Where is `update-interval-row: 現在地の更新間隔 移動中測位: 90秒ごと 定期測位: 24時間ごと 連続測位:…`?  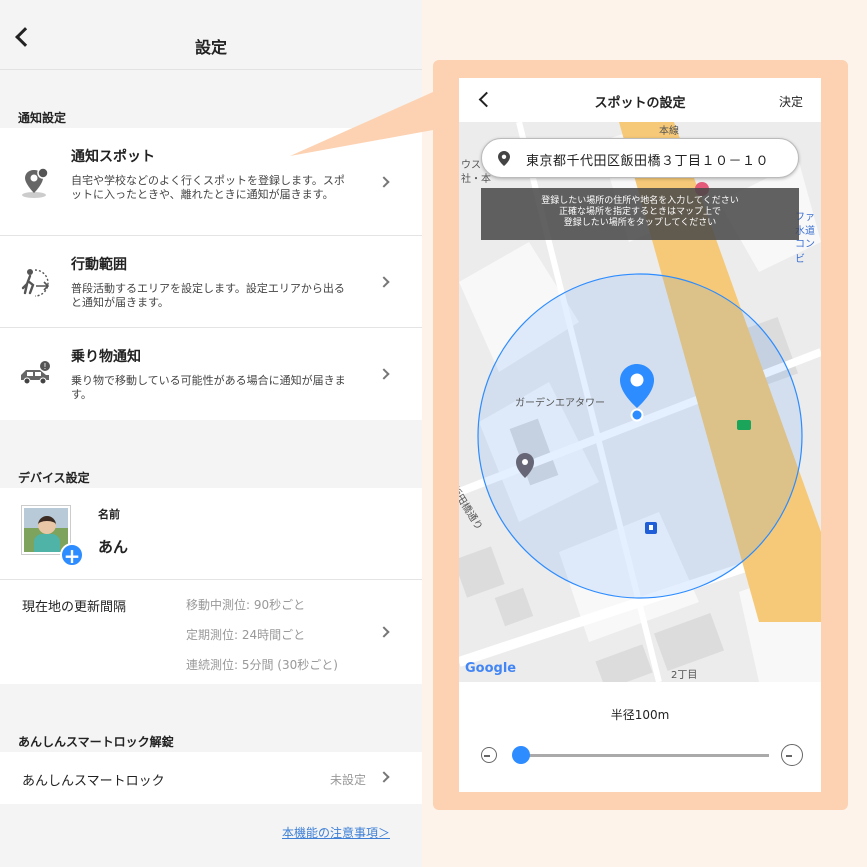
update-interval-row: 現在地の更新間隔 移動中測位: 90秒ごと 定期測位: 24時間ごと 連続測位:… is located at coordinates (211, 632).